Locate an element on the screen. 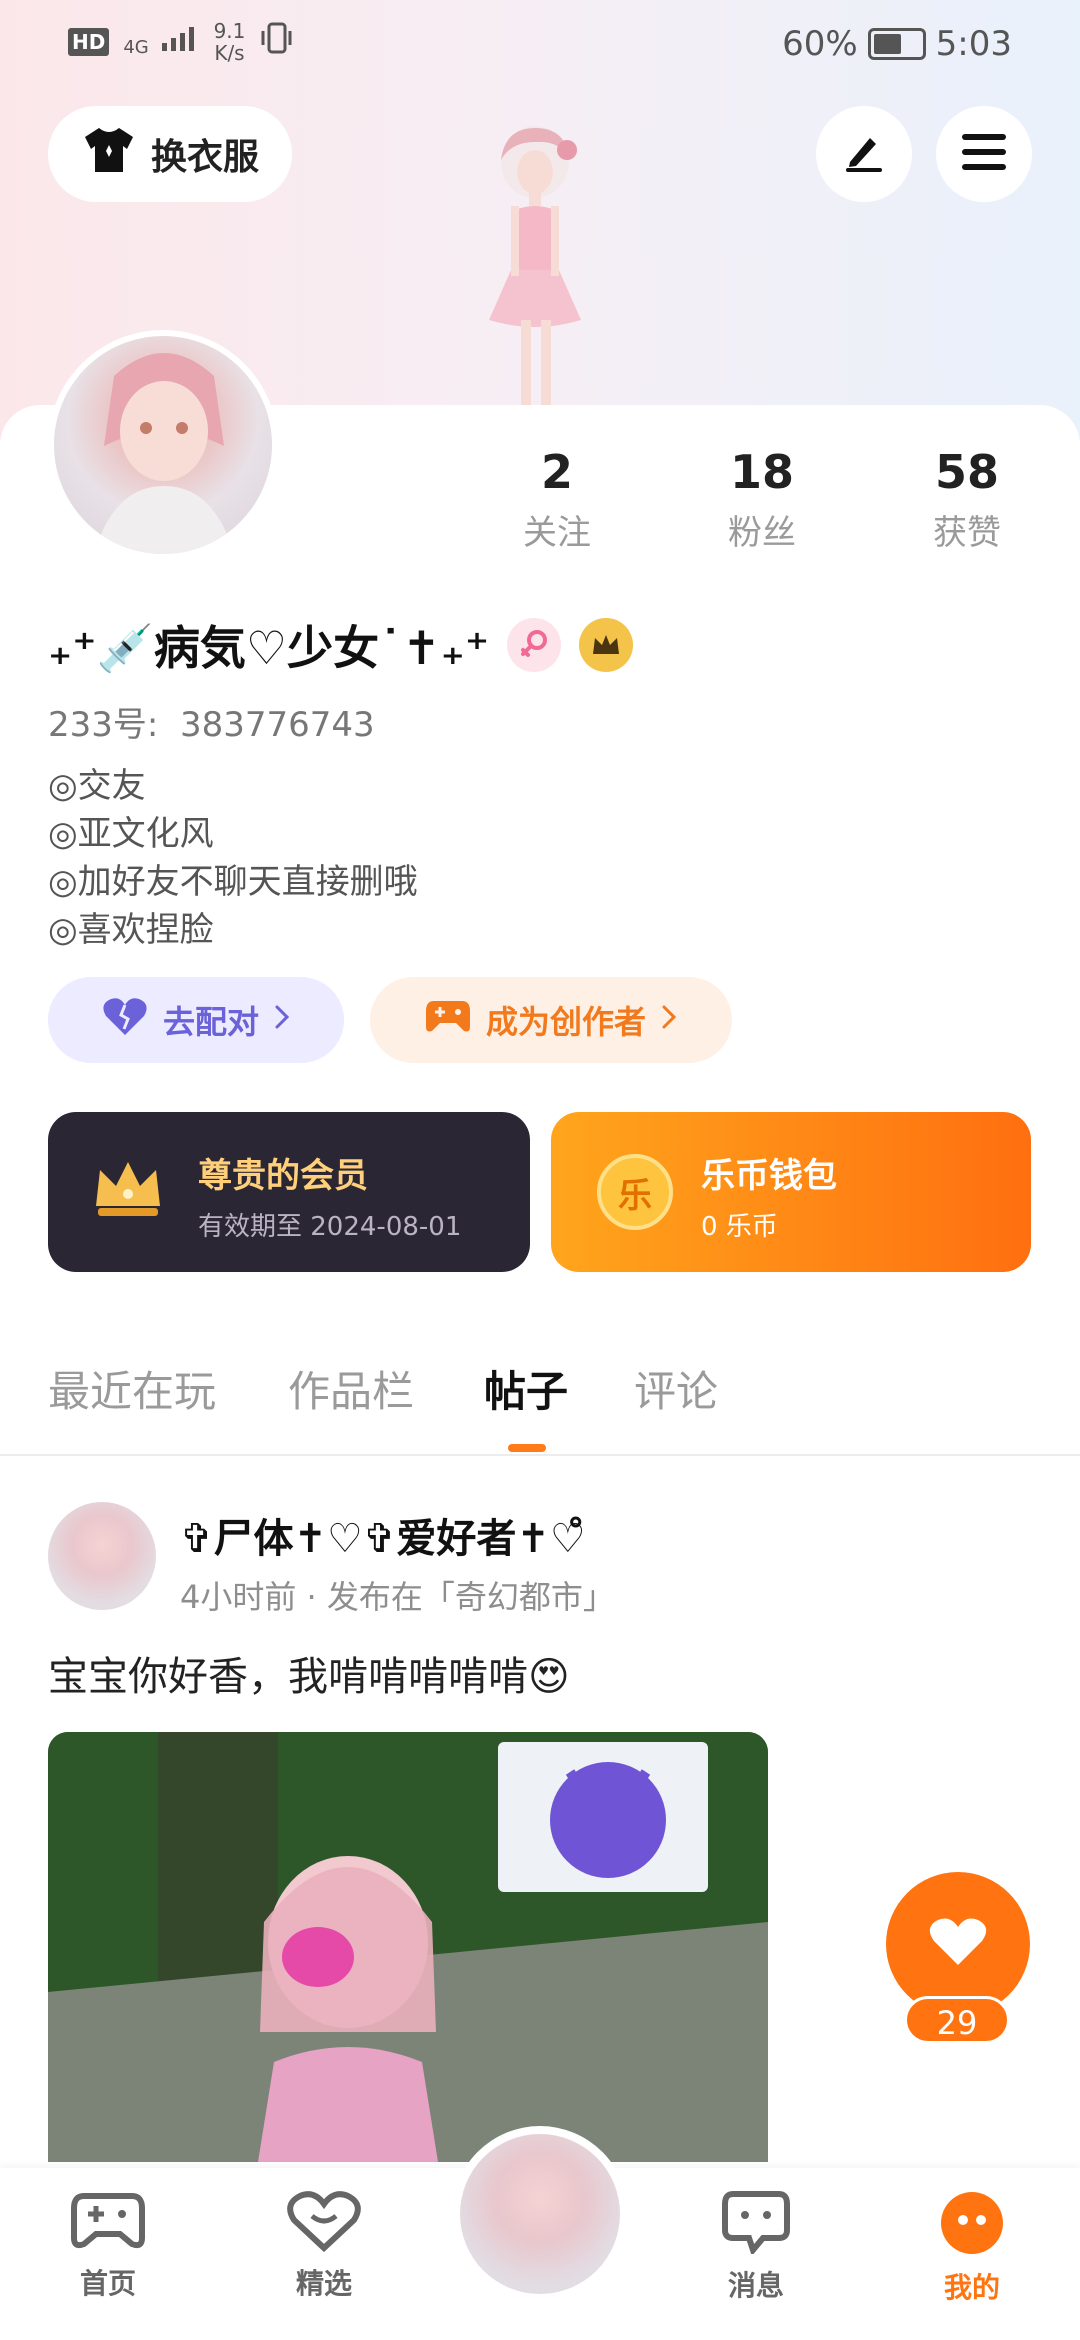  nav-home: 首页 is located at coordinates (108, 2246).